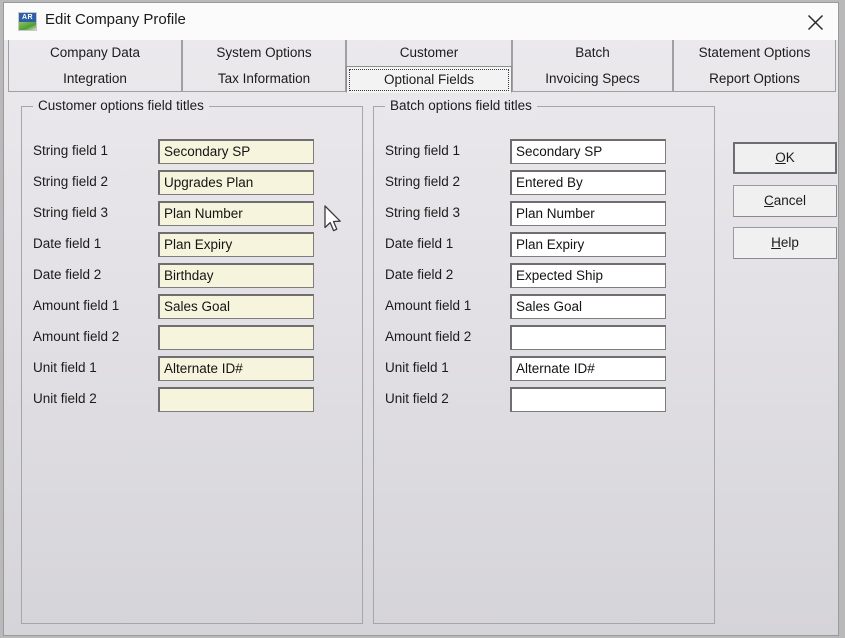  Describe the element at coordinates (236, 368) in the screenshot. I see `customer-input-7: Alternate ID#` at that location.